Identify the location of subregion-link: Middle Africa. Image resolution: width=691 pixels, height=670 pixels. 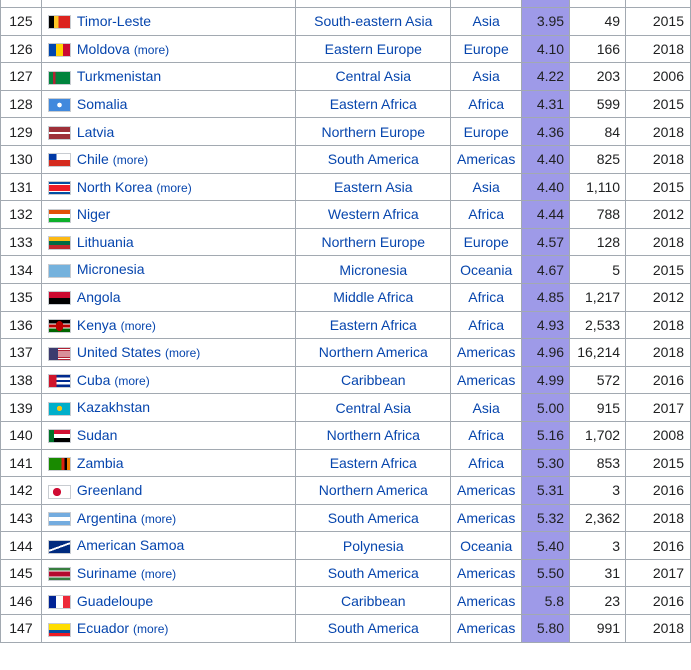
(373, 297).